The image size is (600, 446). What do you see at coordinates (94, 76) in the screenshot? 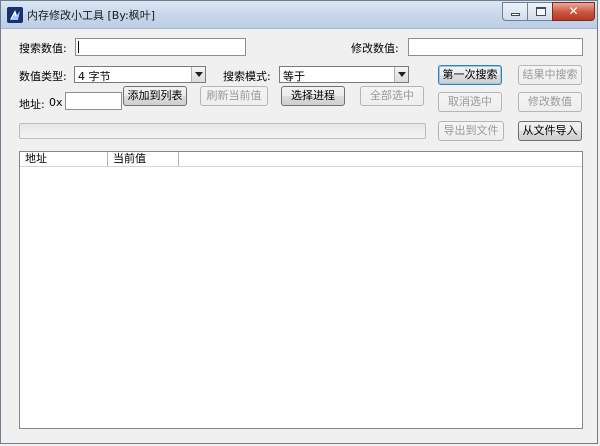
I see `value-type-selected: 4 字节` at bounding box center [94, 76].